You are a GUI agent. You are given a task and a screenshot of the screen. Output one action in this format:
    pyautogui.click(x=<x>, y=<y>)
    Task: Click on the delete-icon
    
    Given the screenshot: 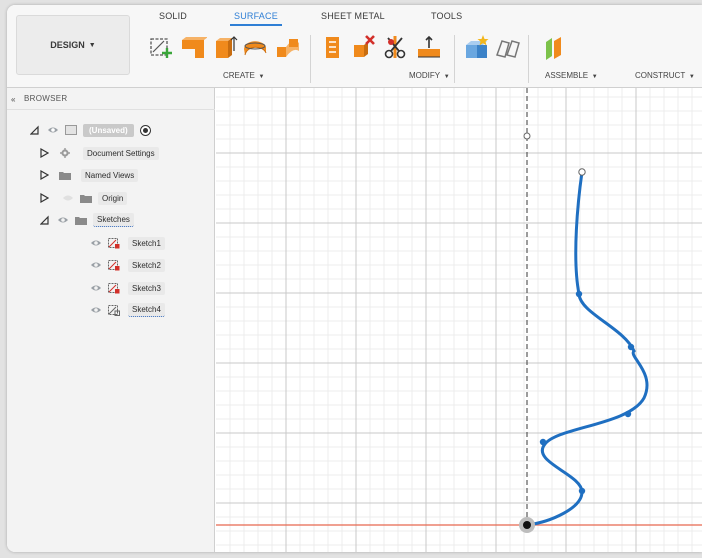 What is the action you would take?
    pyautogui.click(x=364, y=47)
    